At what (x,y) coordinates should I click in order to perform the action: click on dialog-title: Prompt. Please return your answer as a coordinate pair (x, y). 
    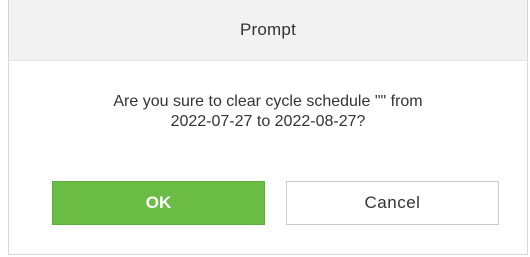
    Looking at the image, I should click on (268, 29).